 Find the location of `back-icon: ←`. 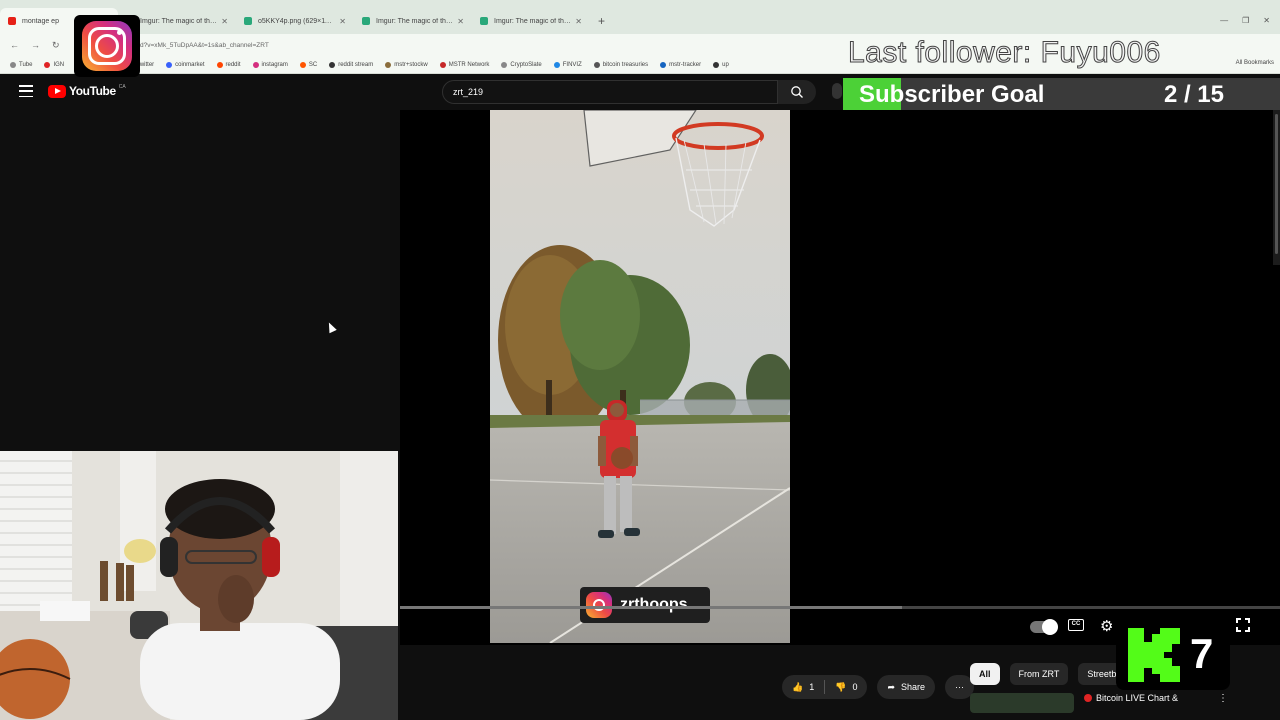

back-icon: ← is located at coordinates (14, 45).